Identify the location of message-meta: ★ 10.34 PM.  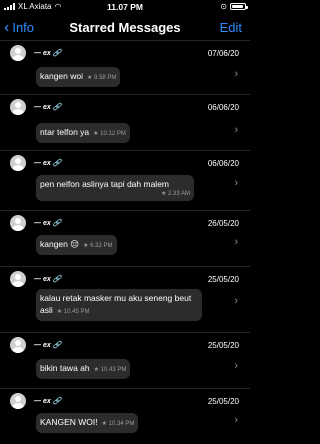
(118, 424).